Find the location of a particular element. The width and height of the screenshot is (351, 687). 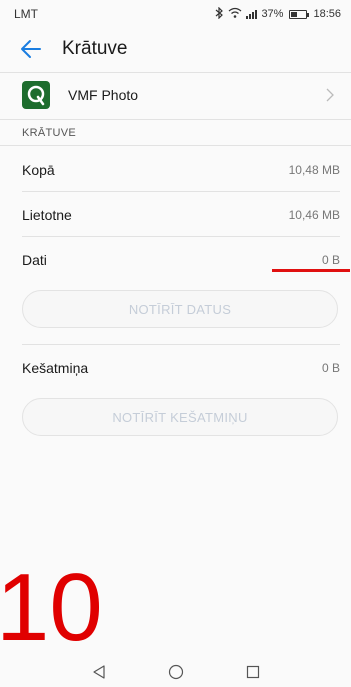

back-arrow-icon is located at coordinates (31, 49).